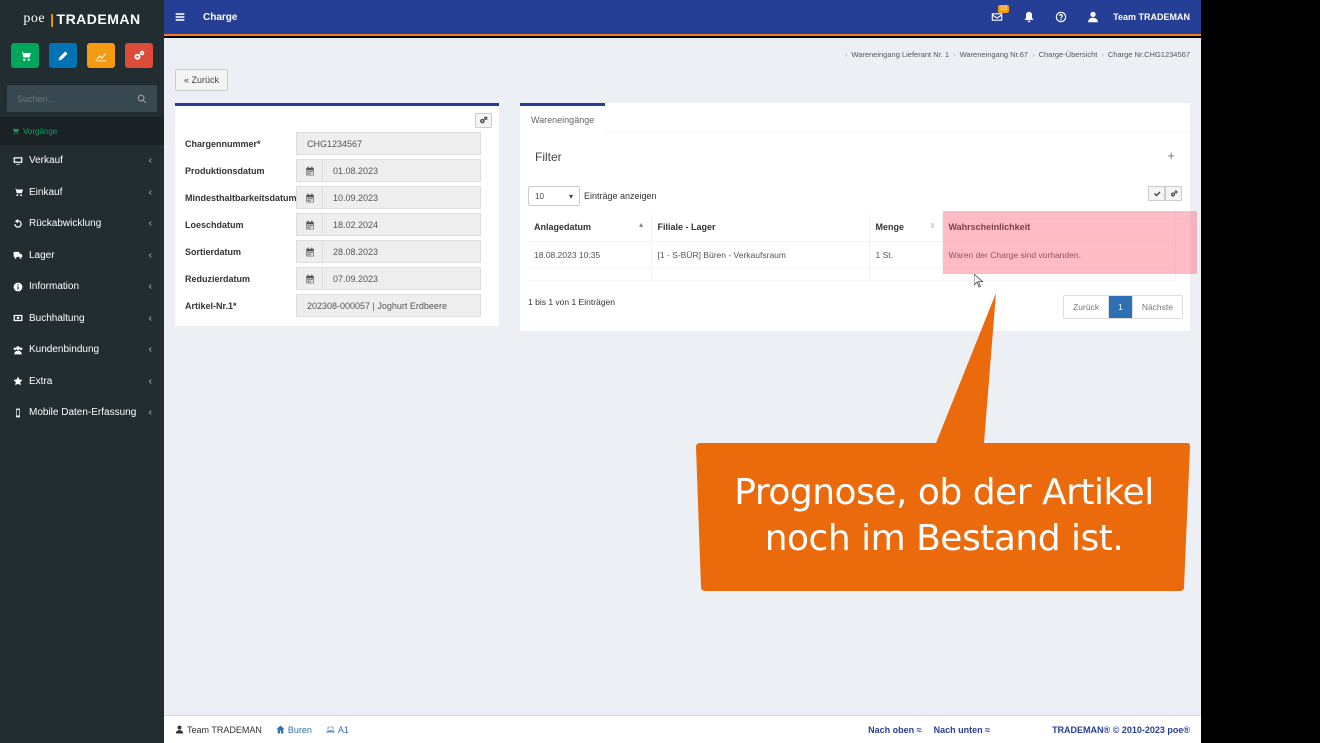 The width and height of the screenshot is (1320, 743). I want to click on notifications-button, so click(1029, 17).